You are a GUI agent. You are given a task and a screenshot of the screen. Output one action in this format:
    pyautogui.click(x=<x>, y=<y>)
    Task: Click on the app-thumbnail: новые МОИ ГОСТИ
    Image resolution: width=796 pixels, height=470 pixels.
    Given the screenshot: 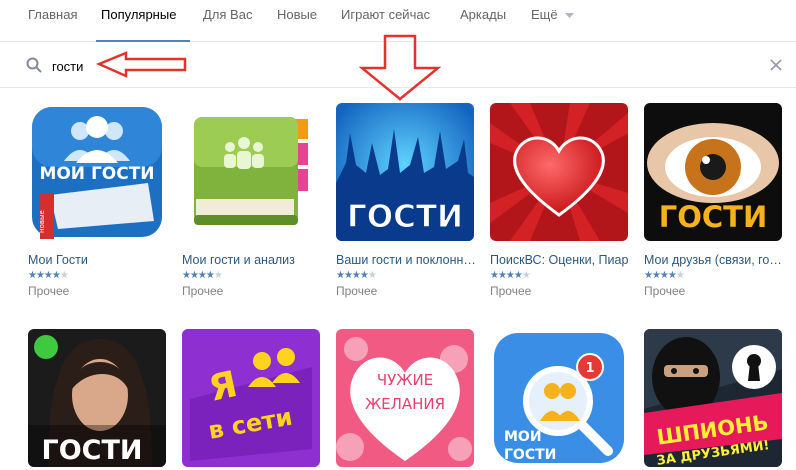 What is the action you would take?
    pyautogui.click(x=97, y=172)
    